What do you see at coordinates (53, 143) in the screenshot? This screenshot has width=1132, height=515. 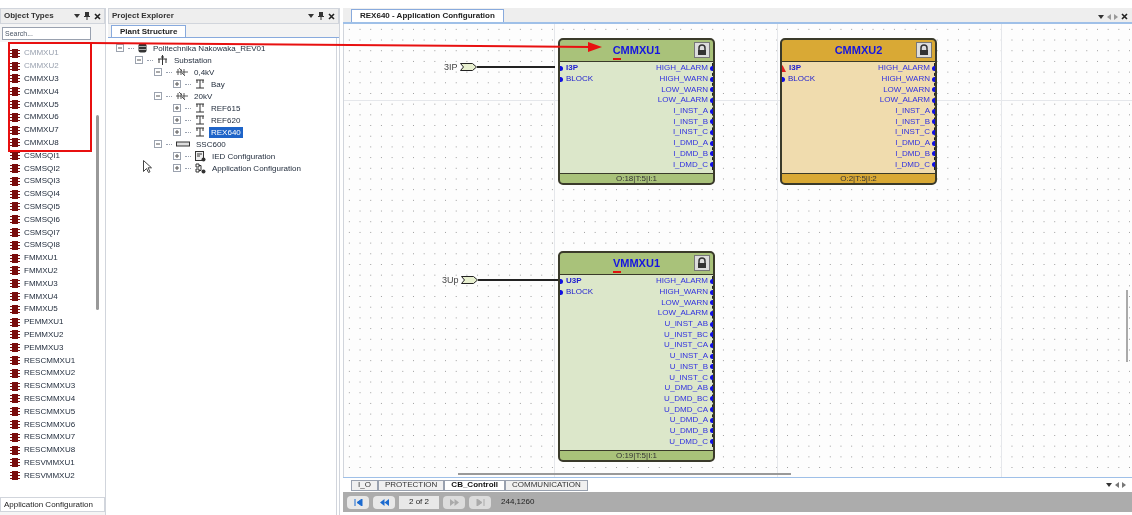 I see `object-type-item: CMMXU8` at bounding box center [53, 143].